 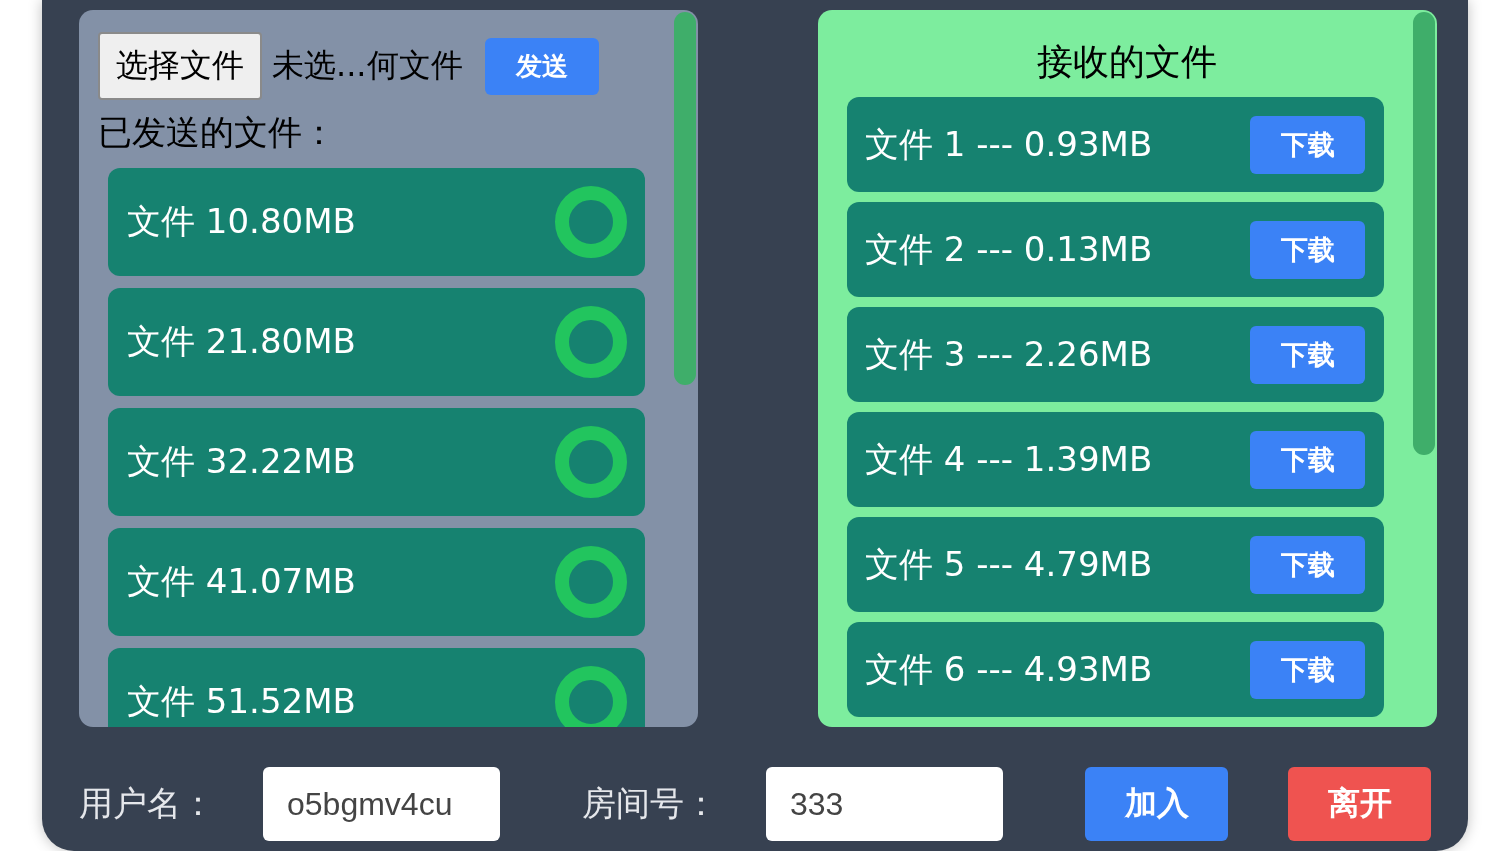 What do you see at coordinates (1126, 62) in the screenshot?
I see `received-files-heading: 接收的文件` at bounding box center [1126, 62].